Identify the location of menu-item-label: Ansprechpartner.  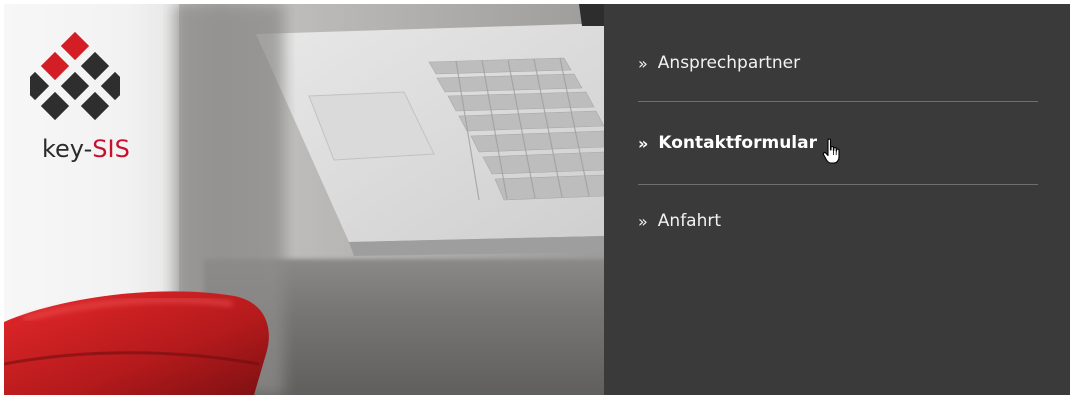
(729, 63).